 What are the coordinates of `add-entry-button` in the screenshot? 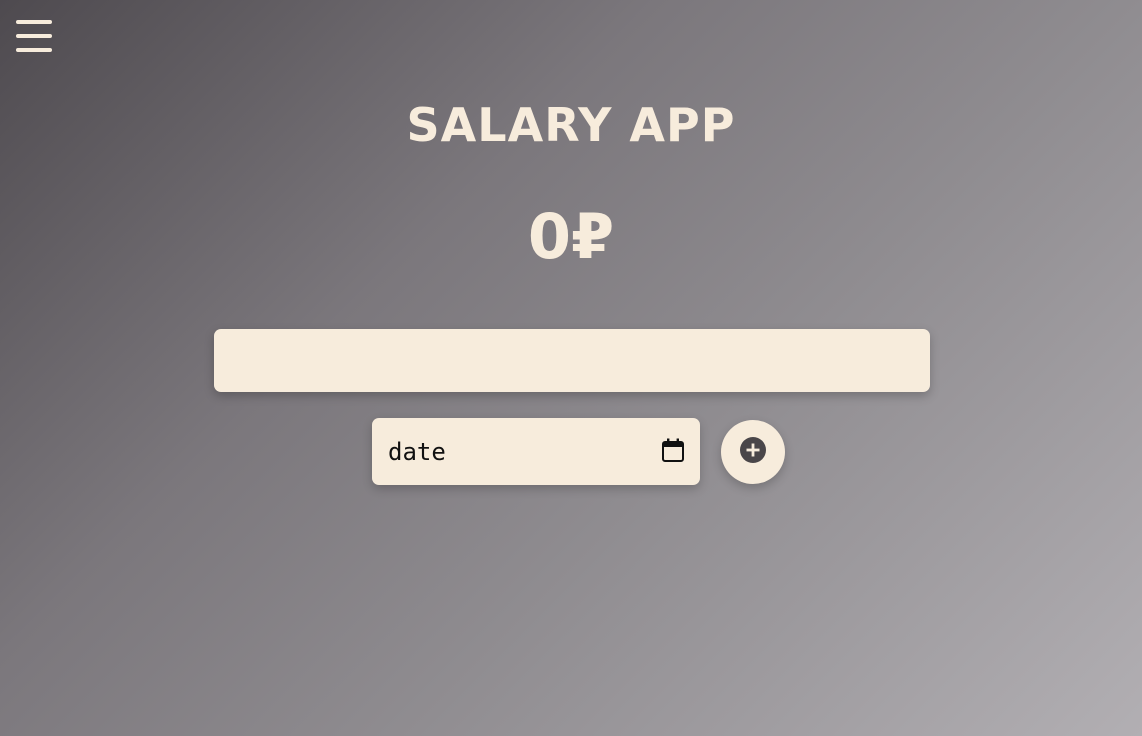 It's located at (753, 452).